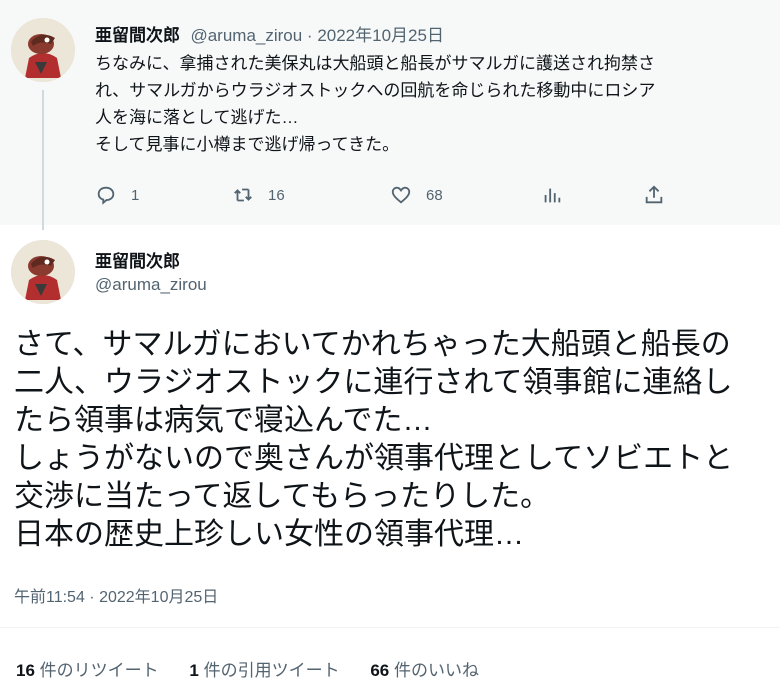 The height and width of the screenshot is (690, 780). What do you see at coordinates (390, 627) in the screenshot?
I see `divider` at bounding box center [390, 627].